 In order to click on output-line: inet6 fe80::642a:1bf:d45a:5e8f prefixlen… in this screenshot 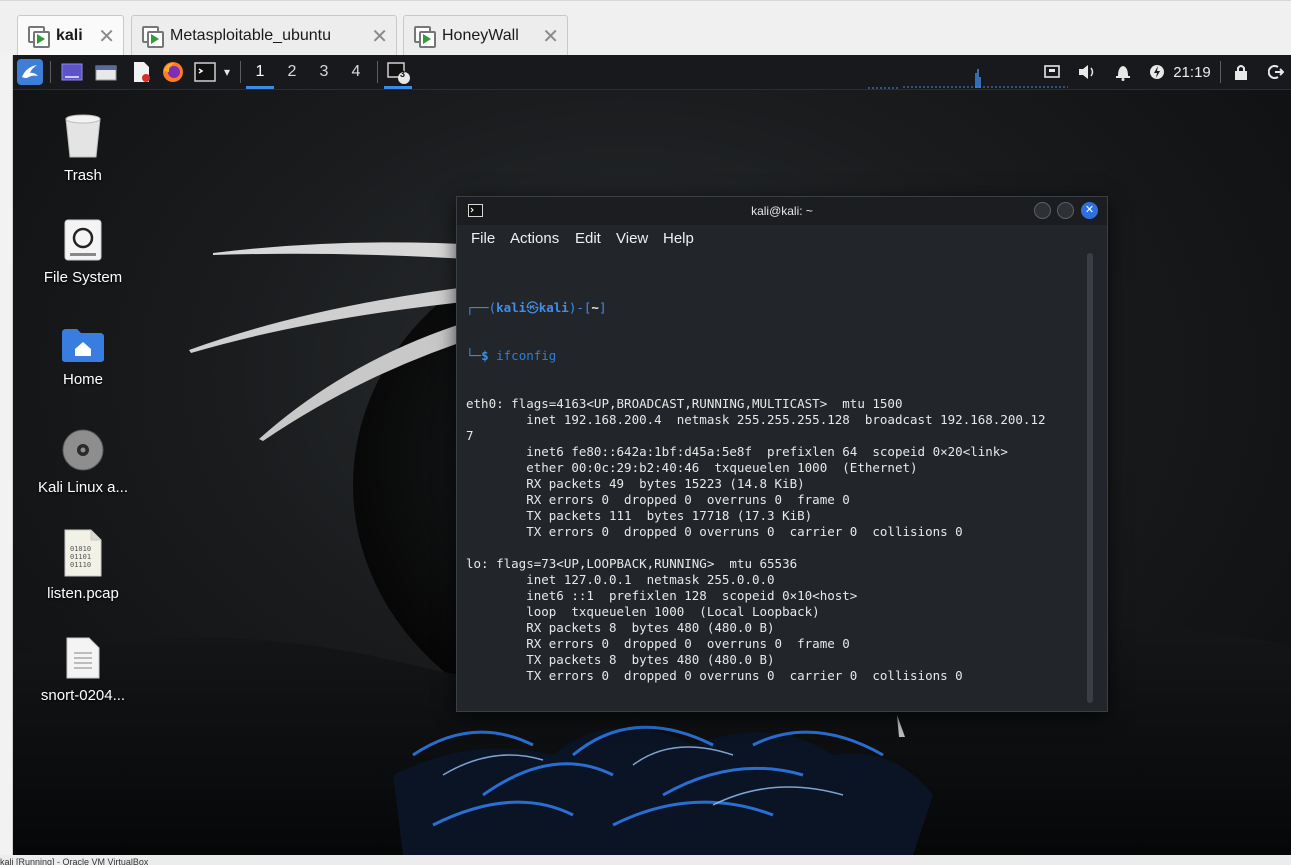, I will do `click(737, 451)`.